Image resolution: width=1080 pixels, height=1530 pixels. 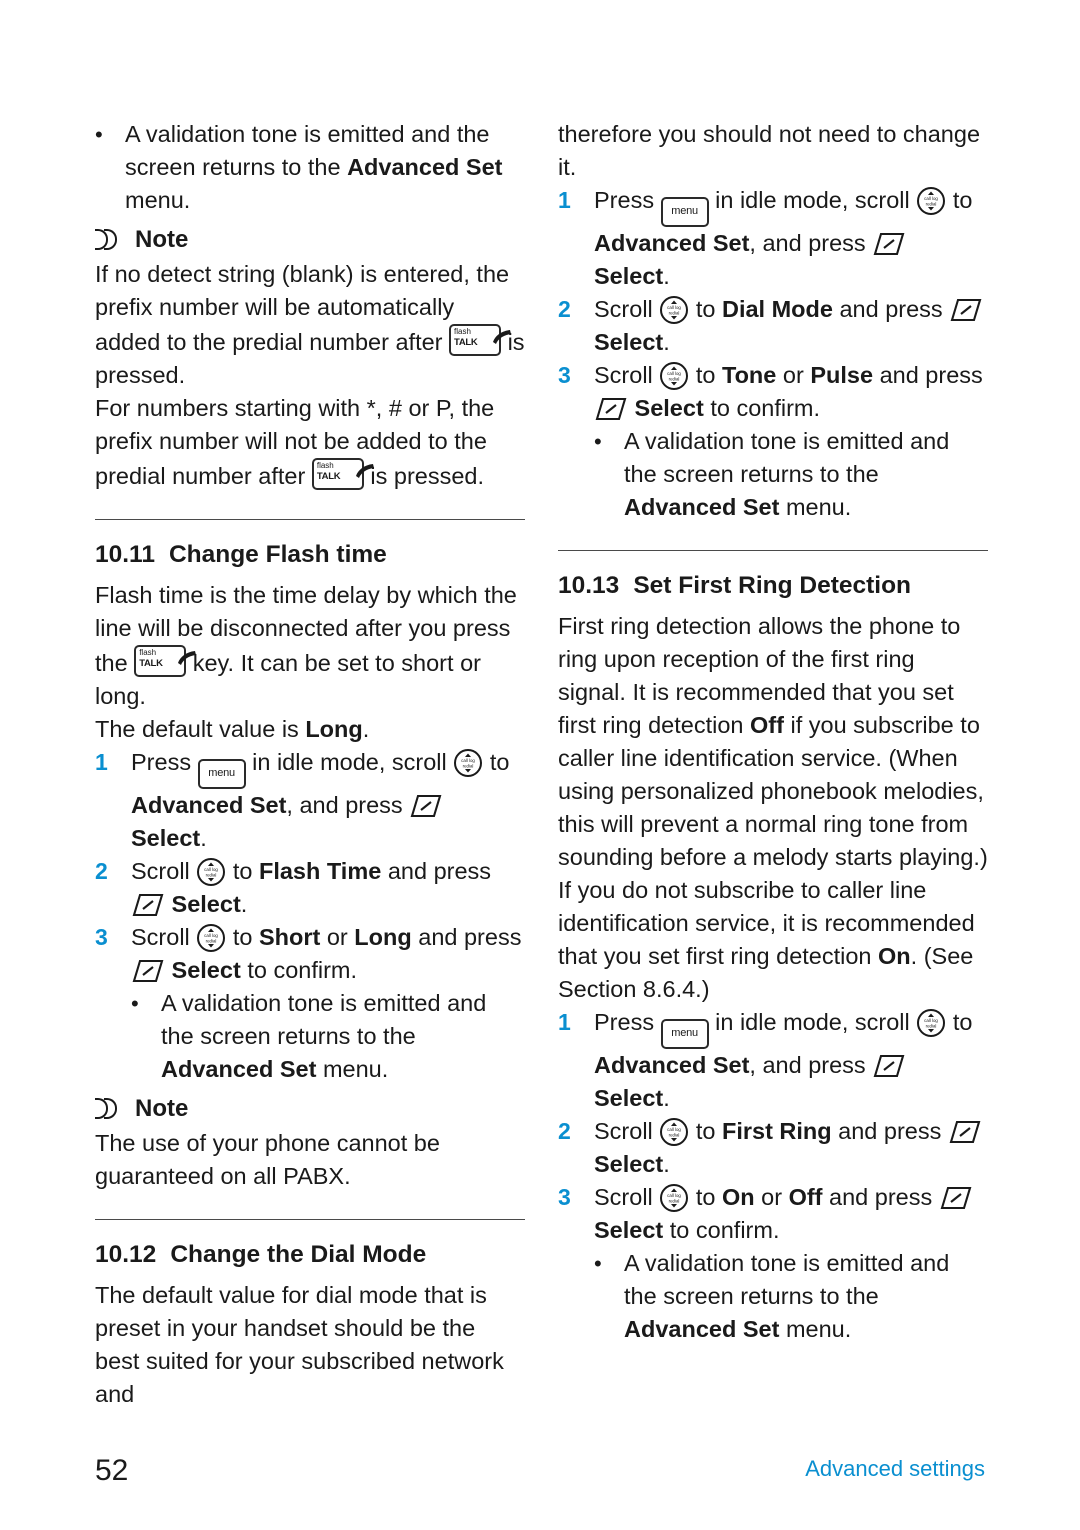 I want to click on section-heading-10-11: 10.11 Change Flash time, so click(x=310, y=554).